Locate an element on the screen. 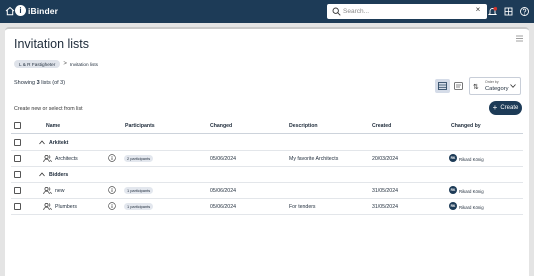  column-header-changed-by: Changed by is located at coordinates (466, 126).